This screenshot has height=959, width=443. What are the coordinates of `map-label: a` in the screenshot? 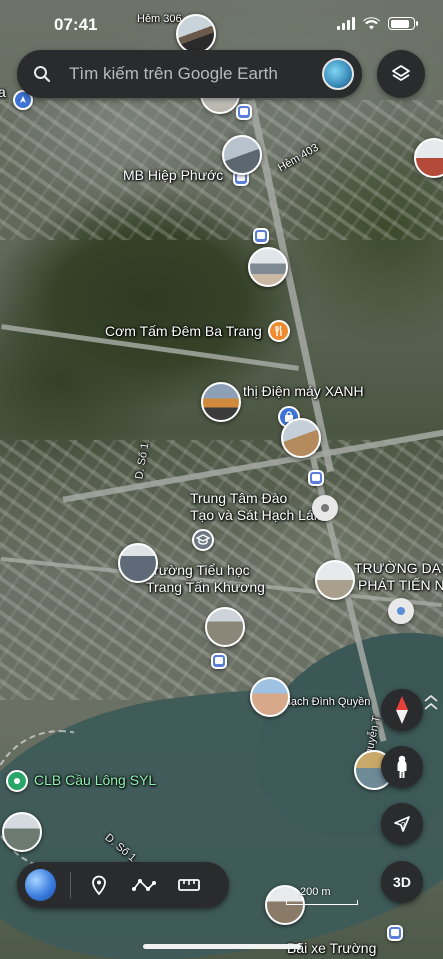 It's located at (3, 92).